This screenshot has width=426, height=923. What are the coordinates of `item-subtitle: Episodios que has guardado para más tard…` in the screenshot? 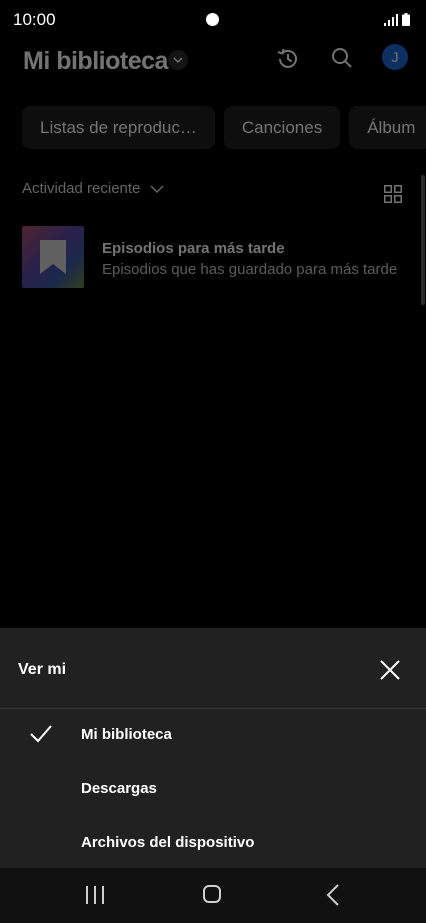 It's located at (250, 269).